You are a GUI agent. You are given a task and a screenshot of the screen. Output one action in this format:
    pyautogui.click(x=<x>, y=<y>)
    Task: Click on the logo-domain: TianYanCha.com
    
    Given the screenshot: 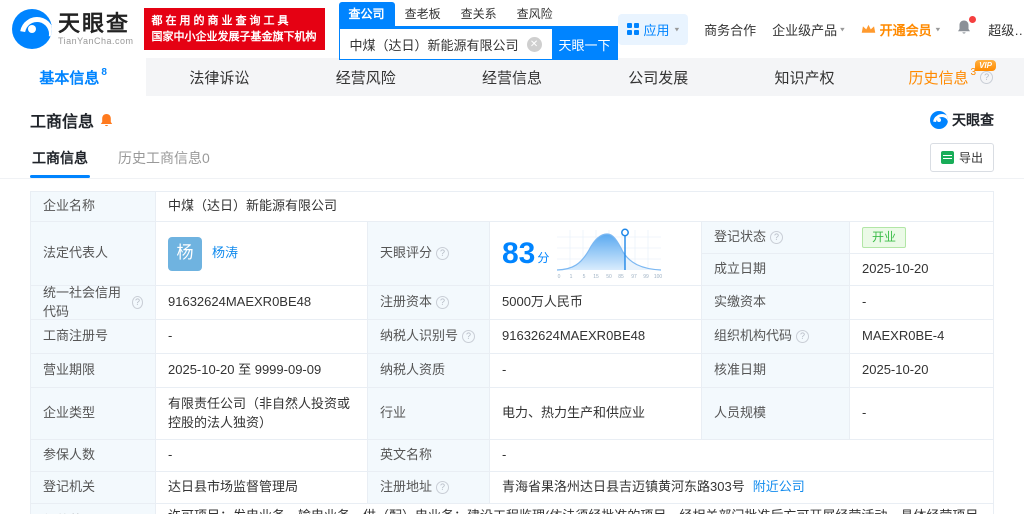 What is the action you would take?
    pyautogui.click(x=96, y=41)
    